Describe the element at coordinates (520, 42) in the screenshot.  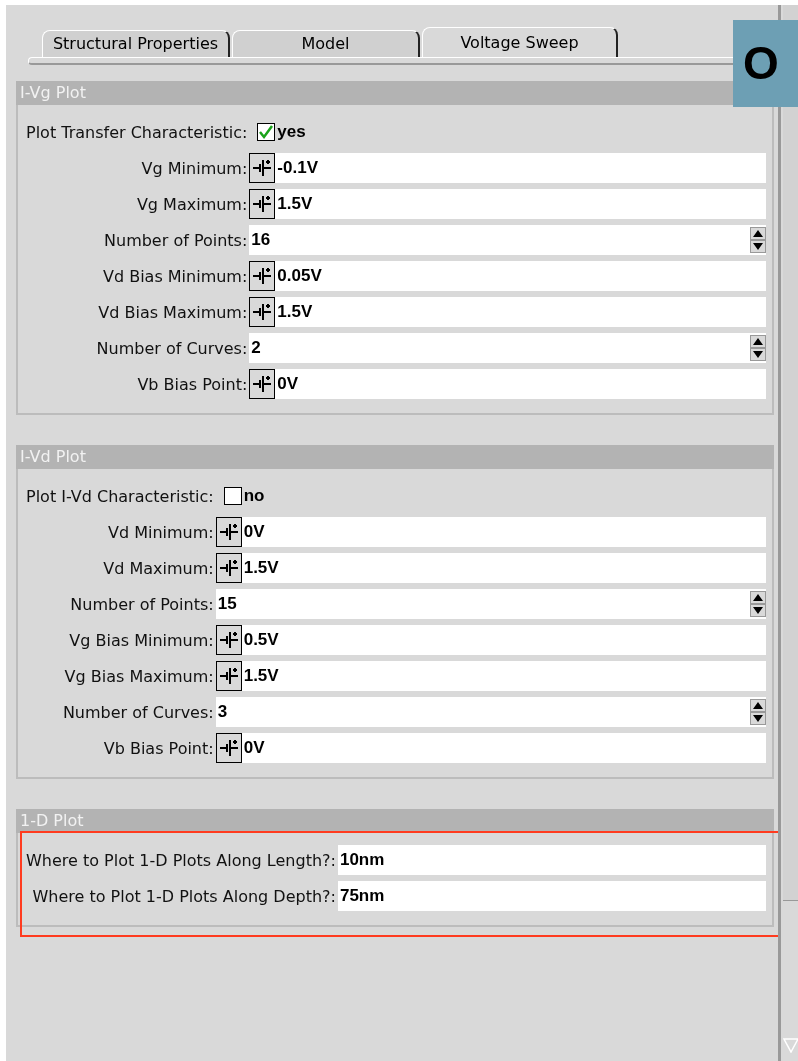
I see `tab: Voltage Sweep` at that location.